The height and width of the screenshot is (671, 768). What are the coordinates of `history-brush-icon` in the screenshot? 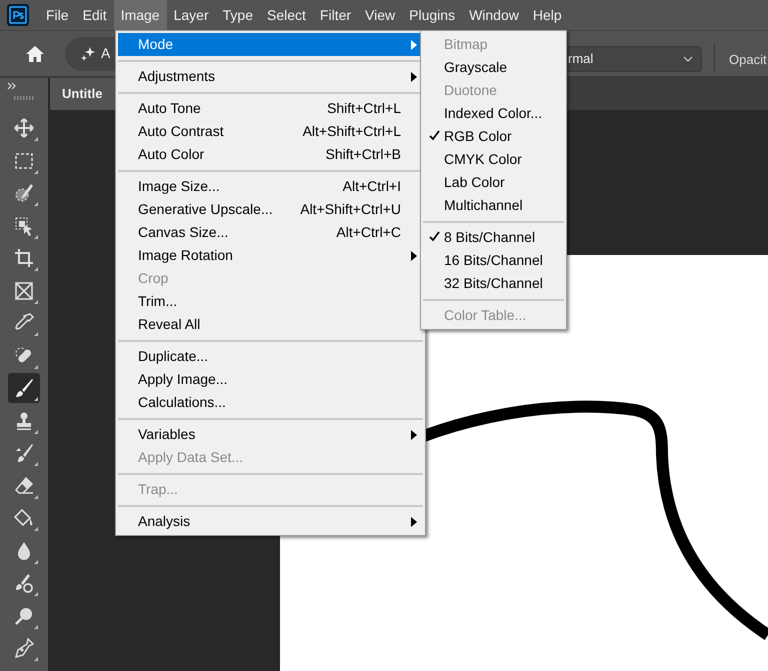 It's located at (24, 453).